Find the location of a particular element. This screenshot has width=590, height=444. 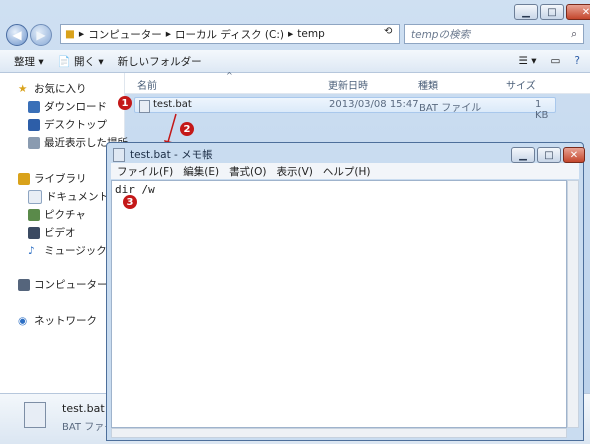

file-type: BAT ファイル is located at coordinates (450, 108).